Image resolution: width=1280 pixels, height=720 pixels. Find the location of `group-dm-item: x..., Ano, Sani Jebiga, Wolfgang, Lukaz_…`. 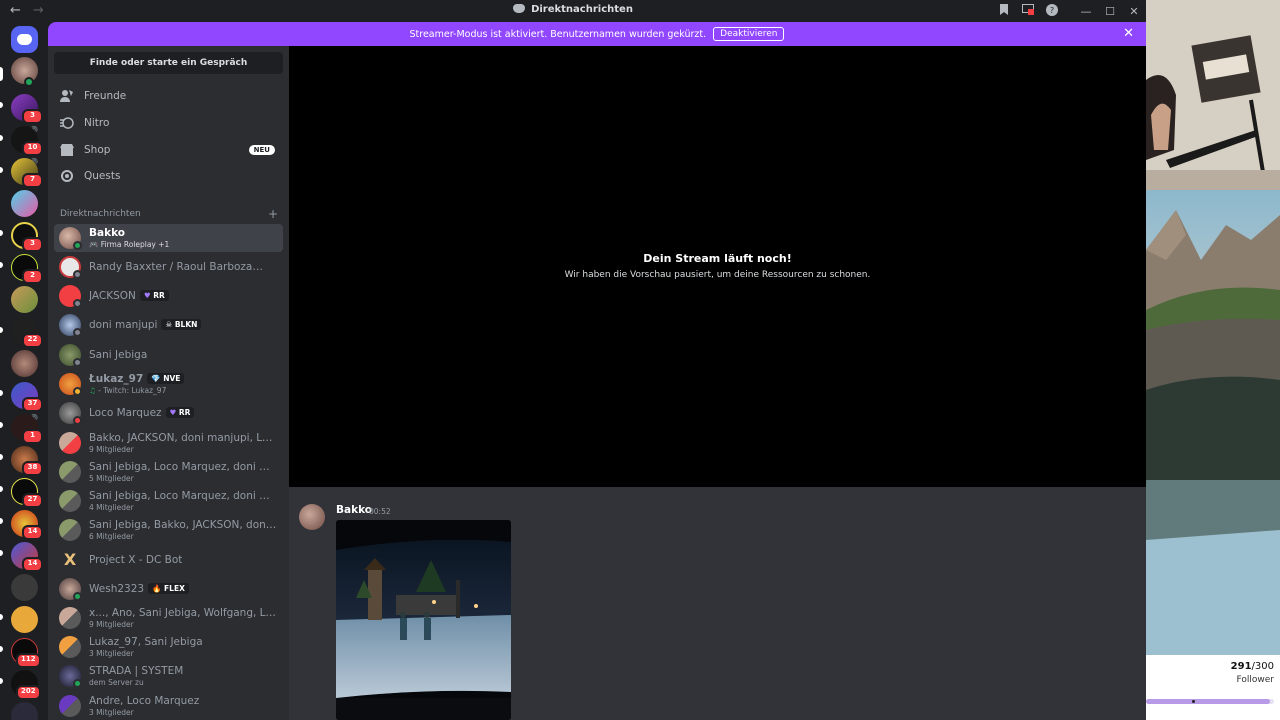

group-dm-item: x..., Ano, Sani Jebiga, Wolfgang, Lukaz_… is located at coordinates (168, 618).